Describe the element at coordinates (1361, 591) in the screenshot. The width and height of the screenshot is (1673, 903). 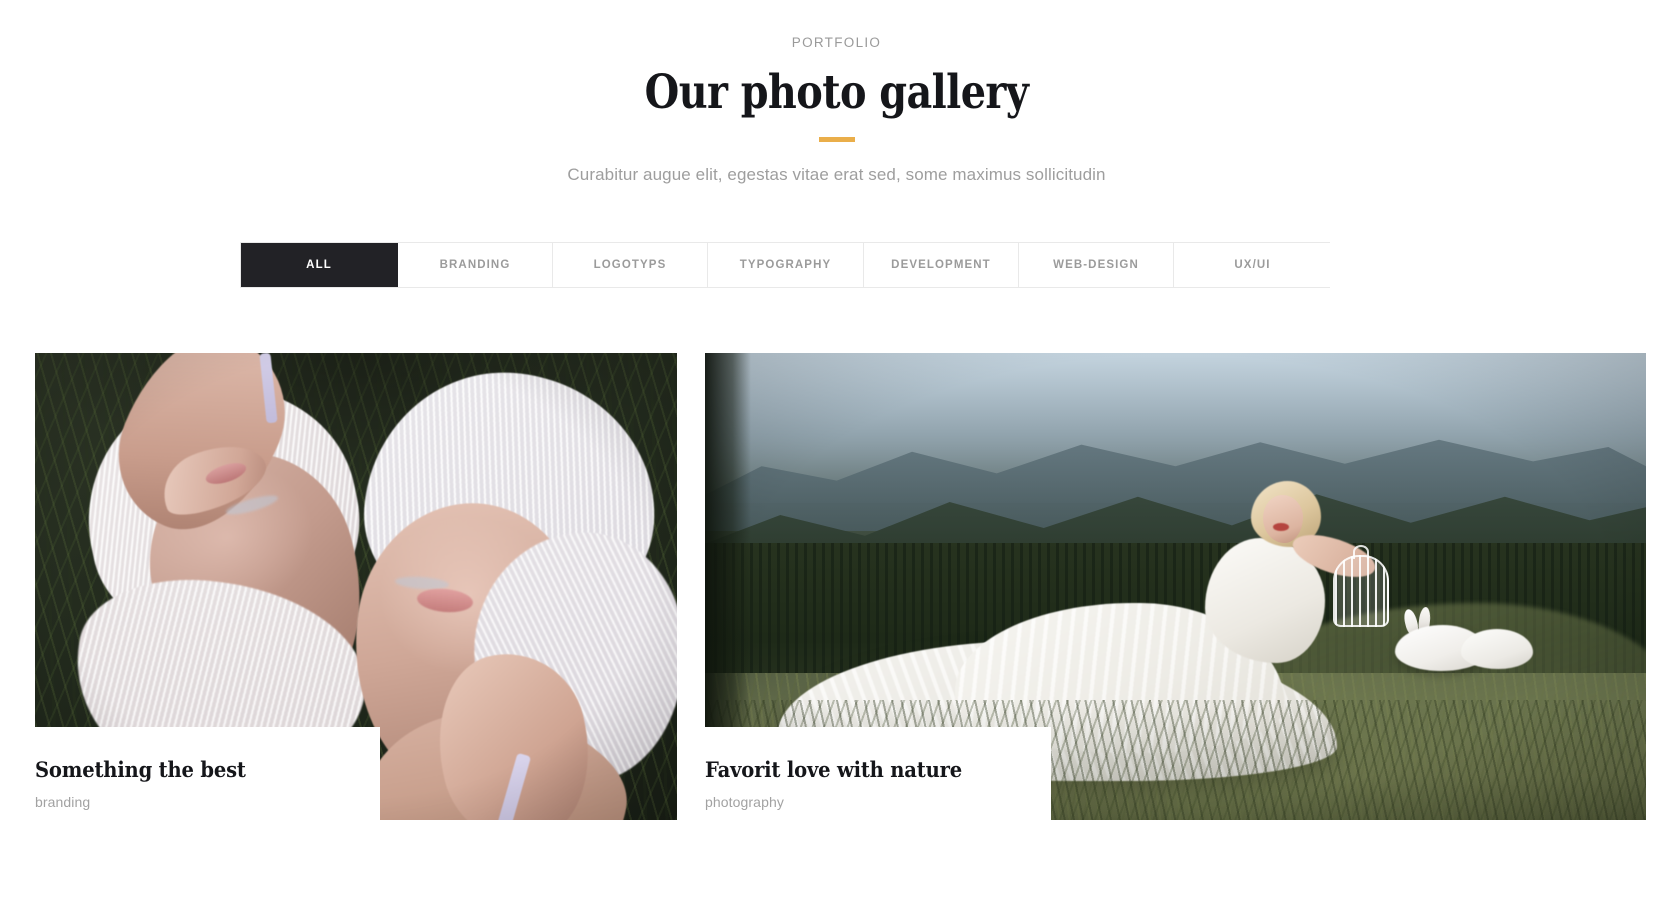
I see `birdcage-shape` at that location.